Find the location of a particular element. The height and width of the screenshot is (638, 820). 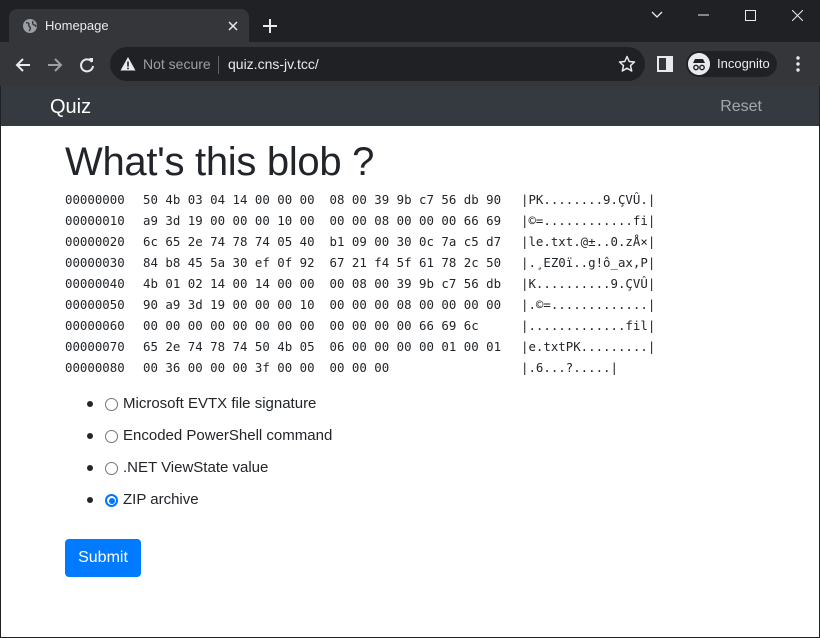

hex-ascii: |.©=.............| is located at coordinates (588, 304).